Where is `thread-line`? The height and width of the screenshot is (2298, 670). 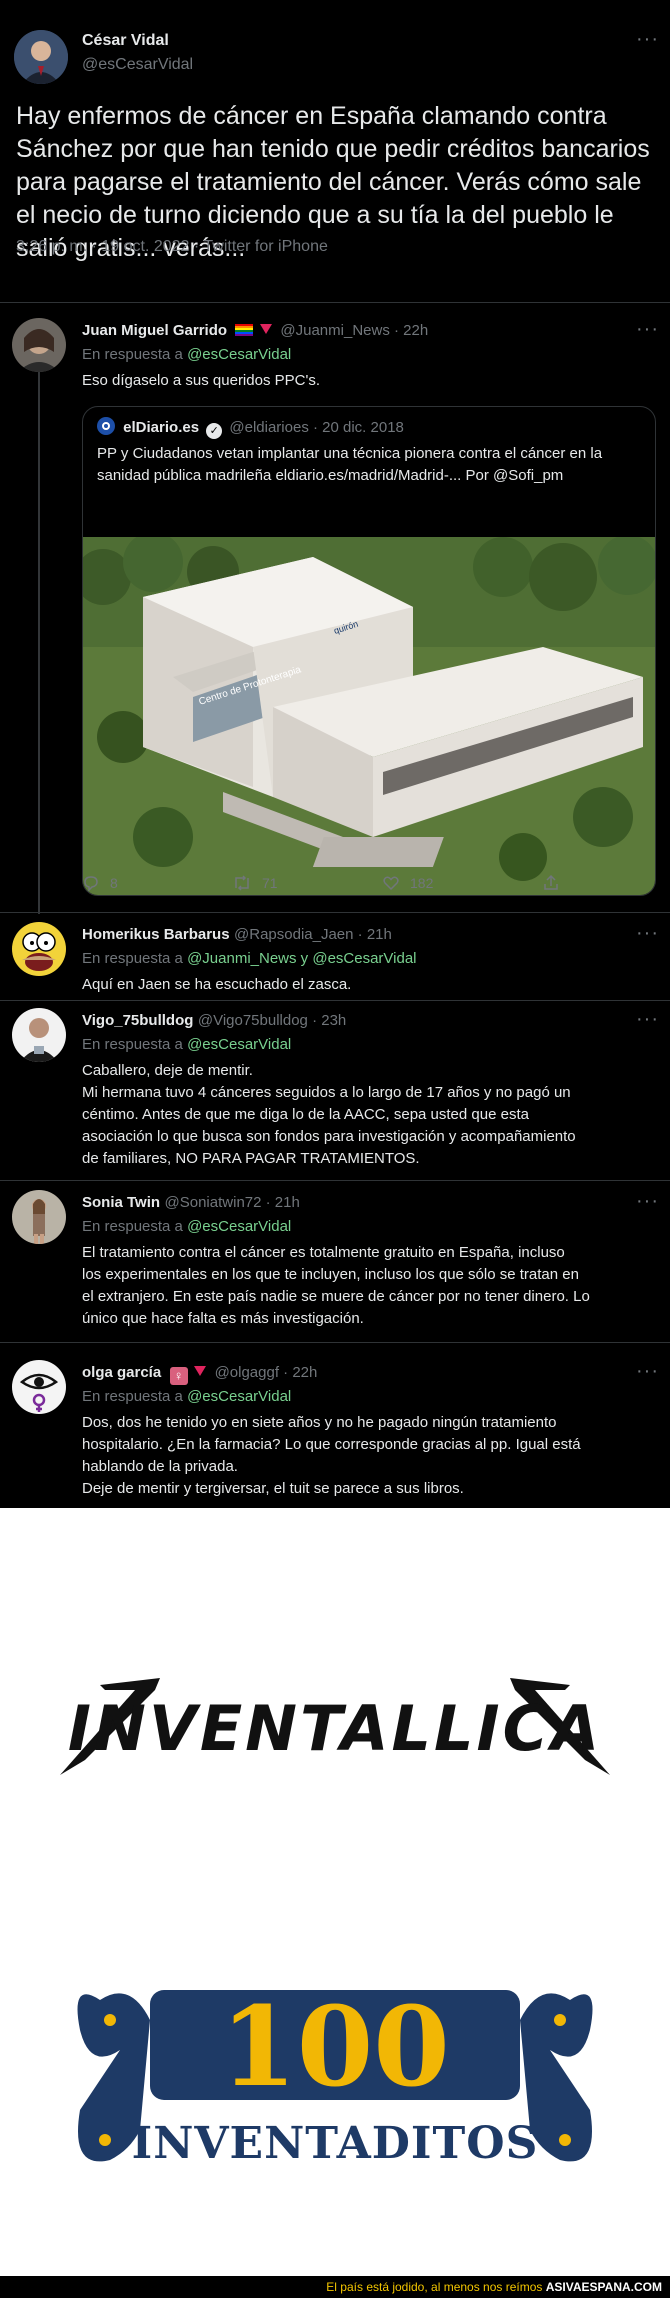
thread-line is located at coordinates (39, 642).